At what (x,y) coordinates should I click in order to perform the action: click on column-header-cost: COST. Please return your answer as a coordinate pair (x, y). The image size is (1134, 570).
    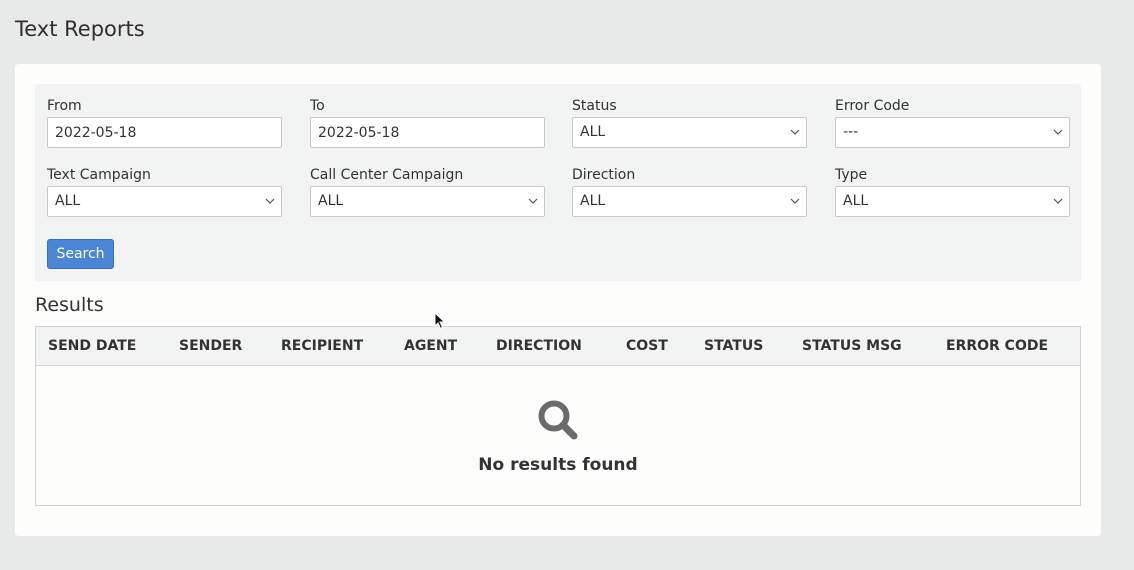
    Looking at the image, I should click on (647, 346).